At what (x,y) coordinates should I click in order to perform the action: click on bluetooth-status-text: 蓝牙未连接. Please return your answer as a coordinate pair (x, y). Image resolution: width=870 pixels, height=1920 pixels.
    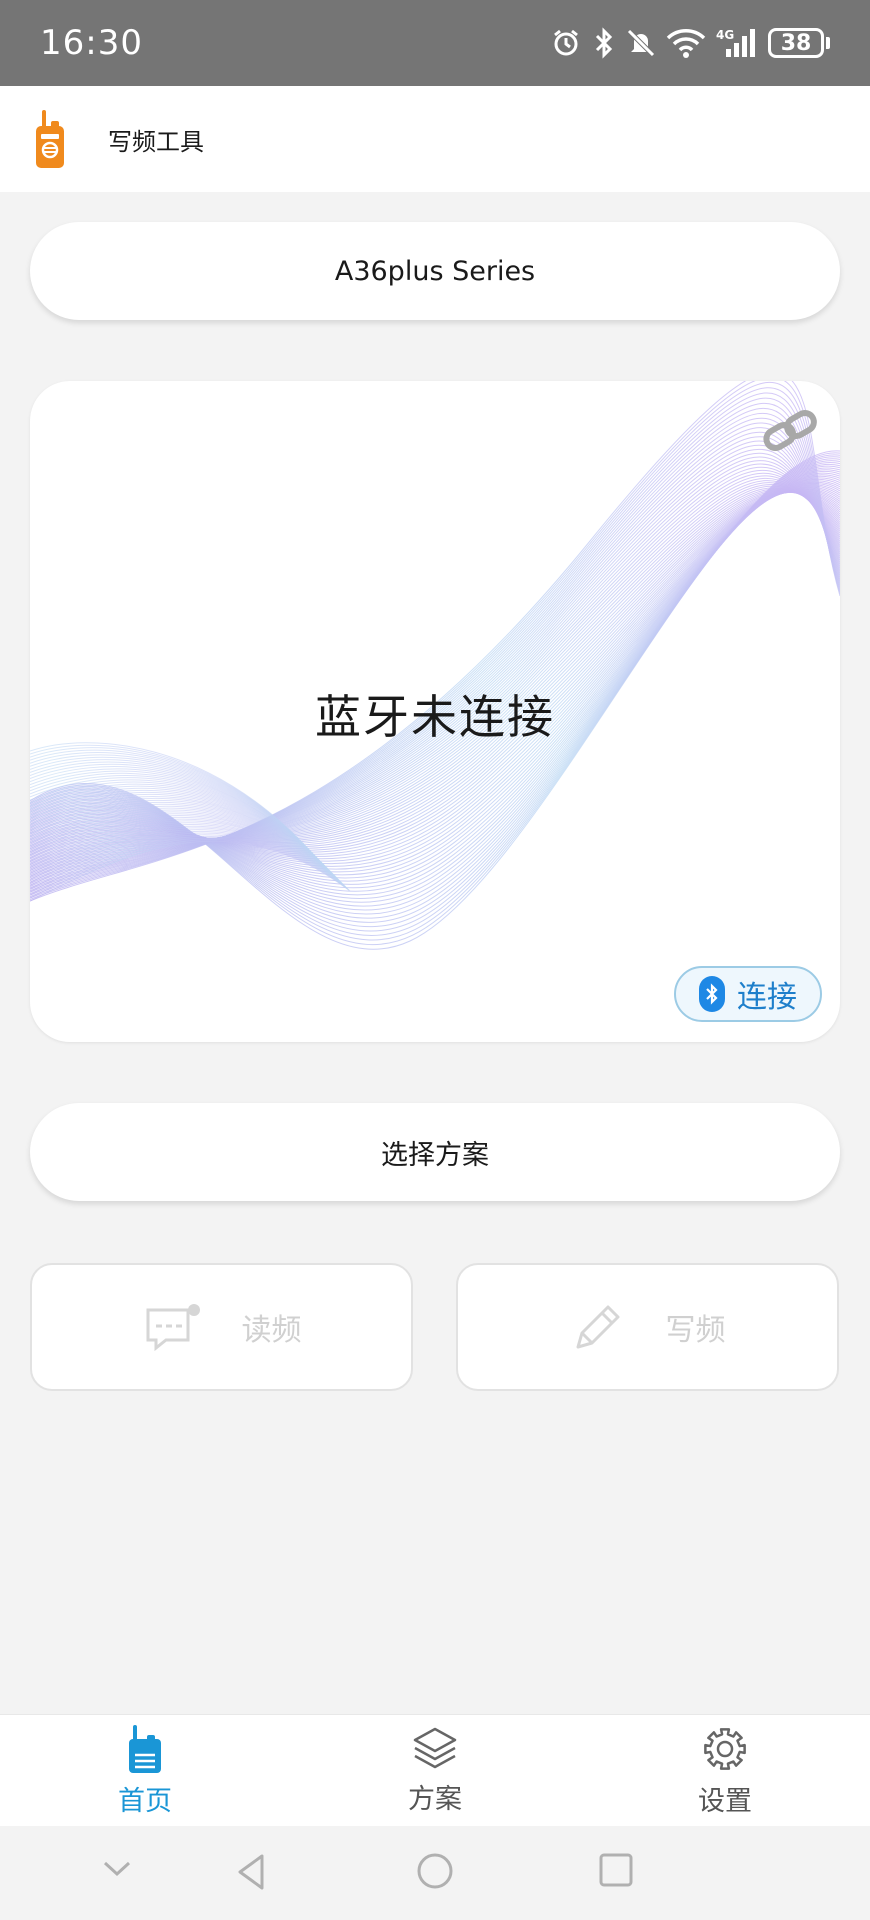
    Looking at the image, I should click on (435, 717).